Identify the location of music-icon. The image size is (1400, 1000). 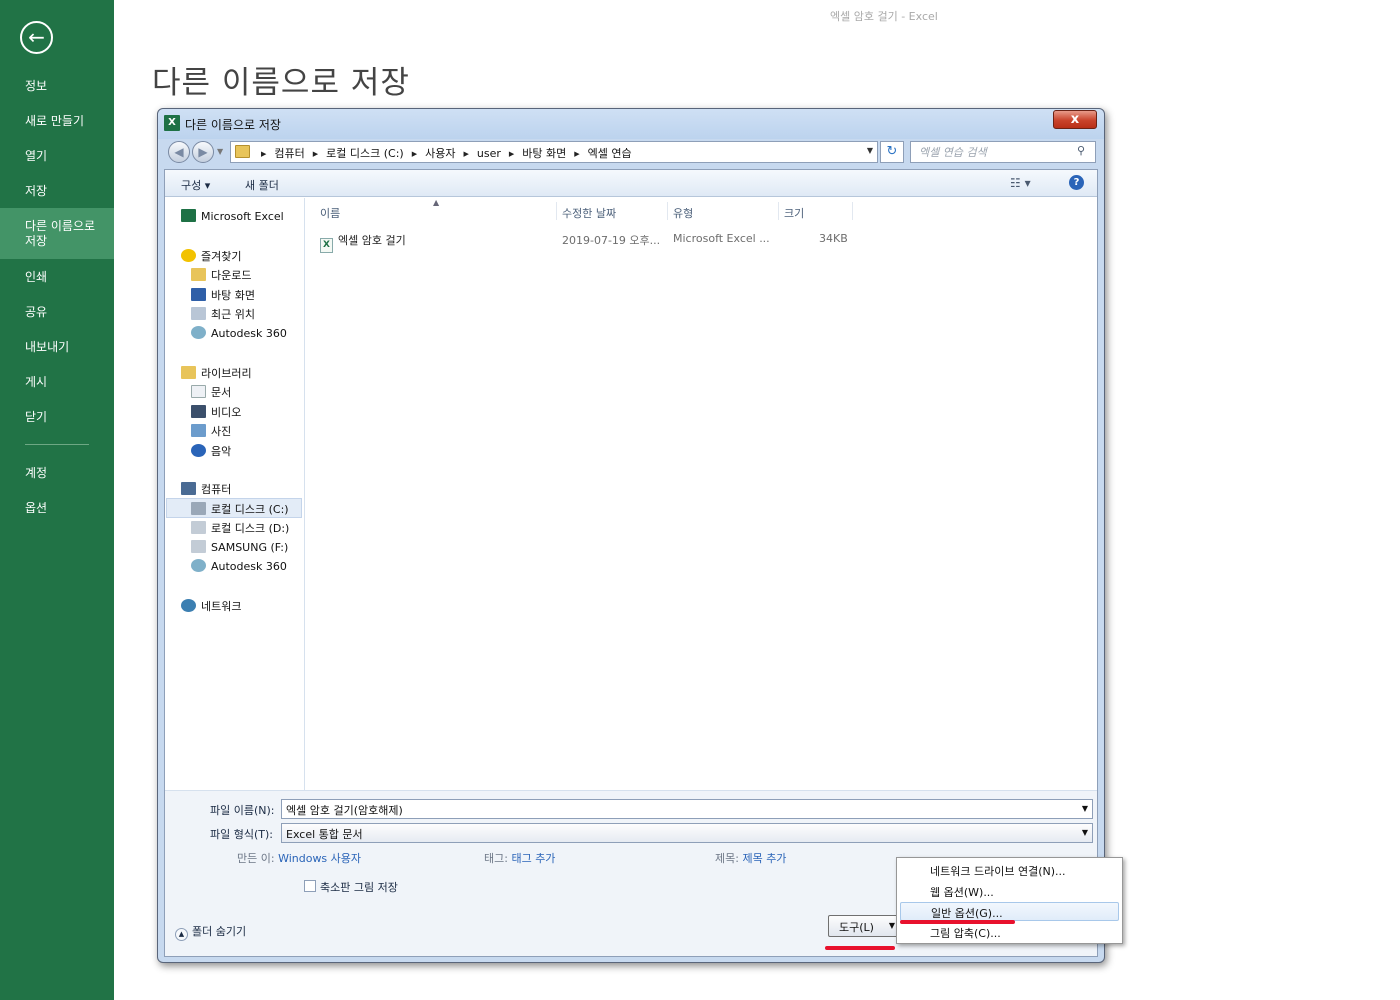
(198, 450).